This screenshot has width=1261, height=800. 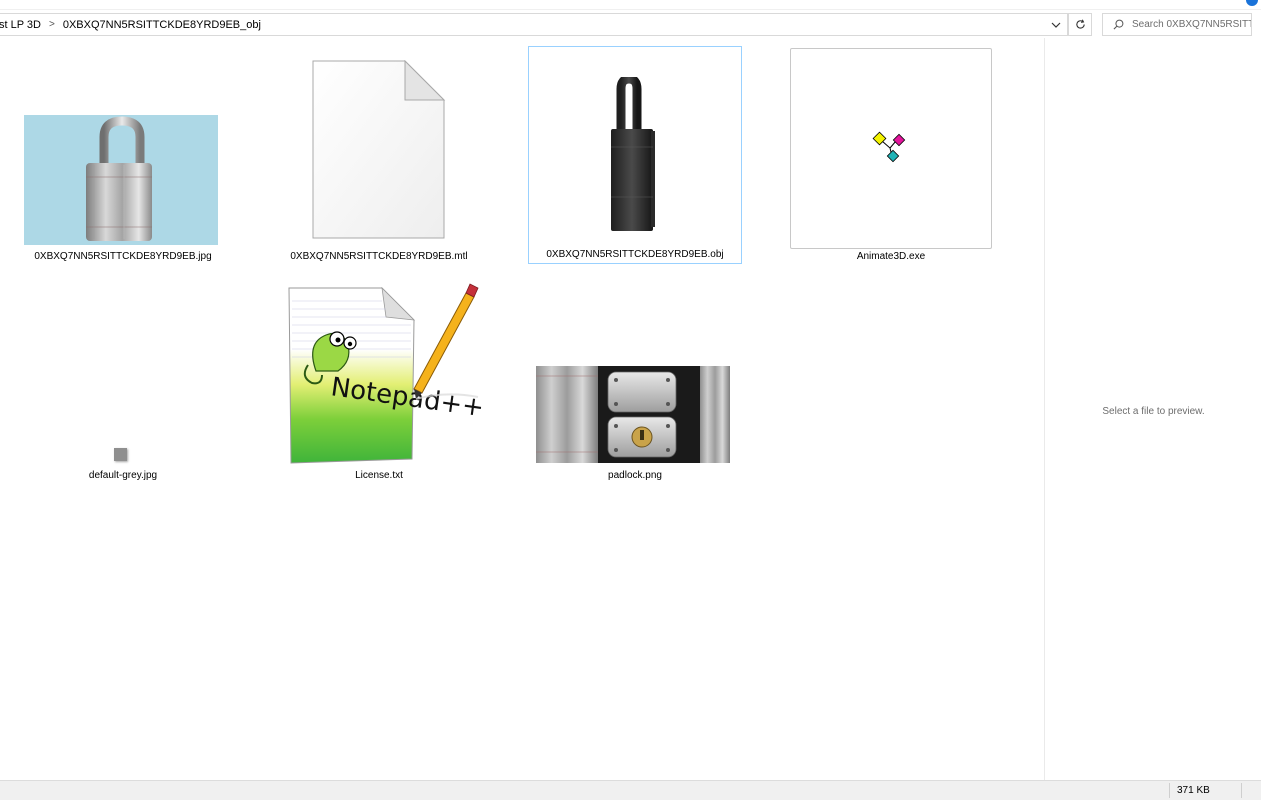 I want to click on preview-message: Select a file to preview., so click(x=1153, y=411).